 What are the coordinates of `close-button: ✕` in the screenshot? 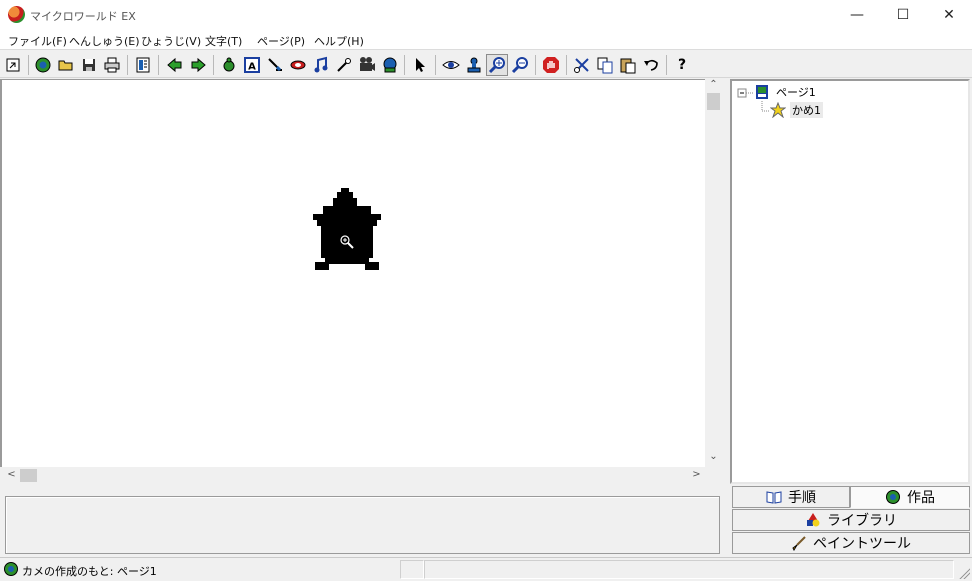 It's located at (949, 15).